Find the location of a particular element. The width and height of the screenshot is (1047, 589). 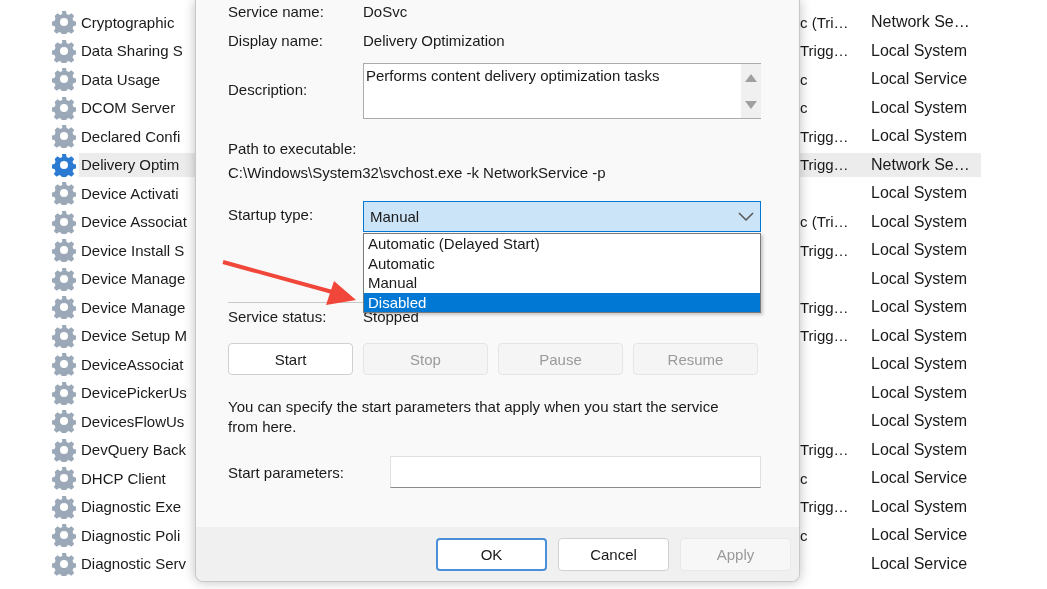

dialog-button: OK is located at coordinates (491, 554).